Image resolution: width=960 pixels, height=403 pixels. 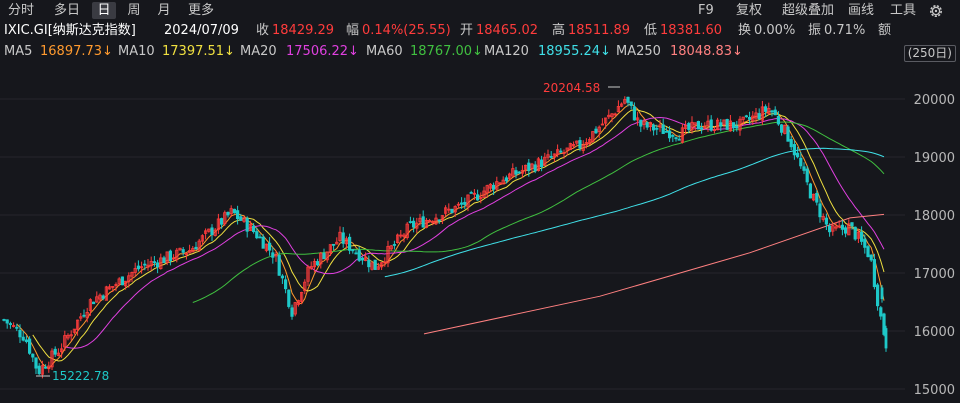 I want to click on amplitude-label: 振, so click(x=815, y=30).